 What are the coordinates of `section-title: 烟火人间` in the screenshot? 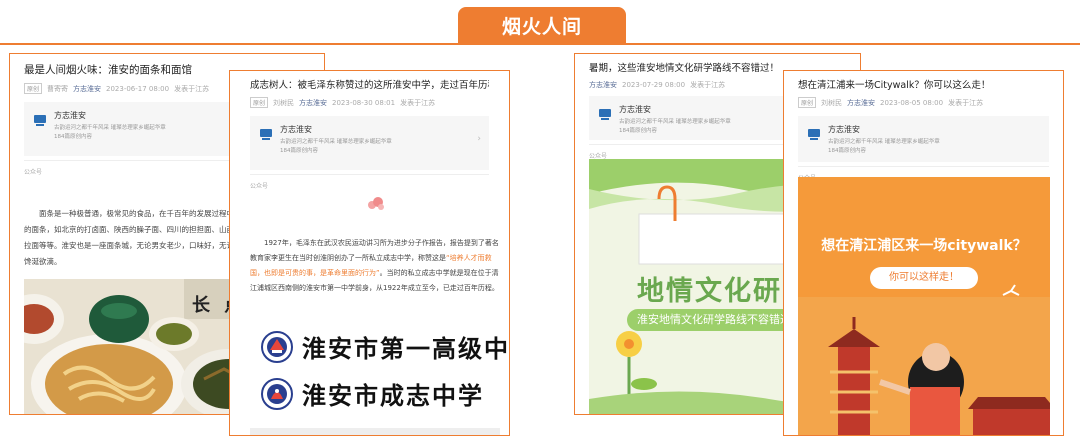 It's located at (541, 26).